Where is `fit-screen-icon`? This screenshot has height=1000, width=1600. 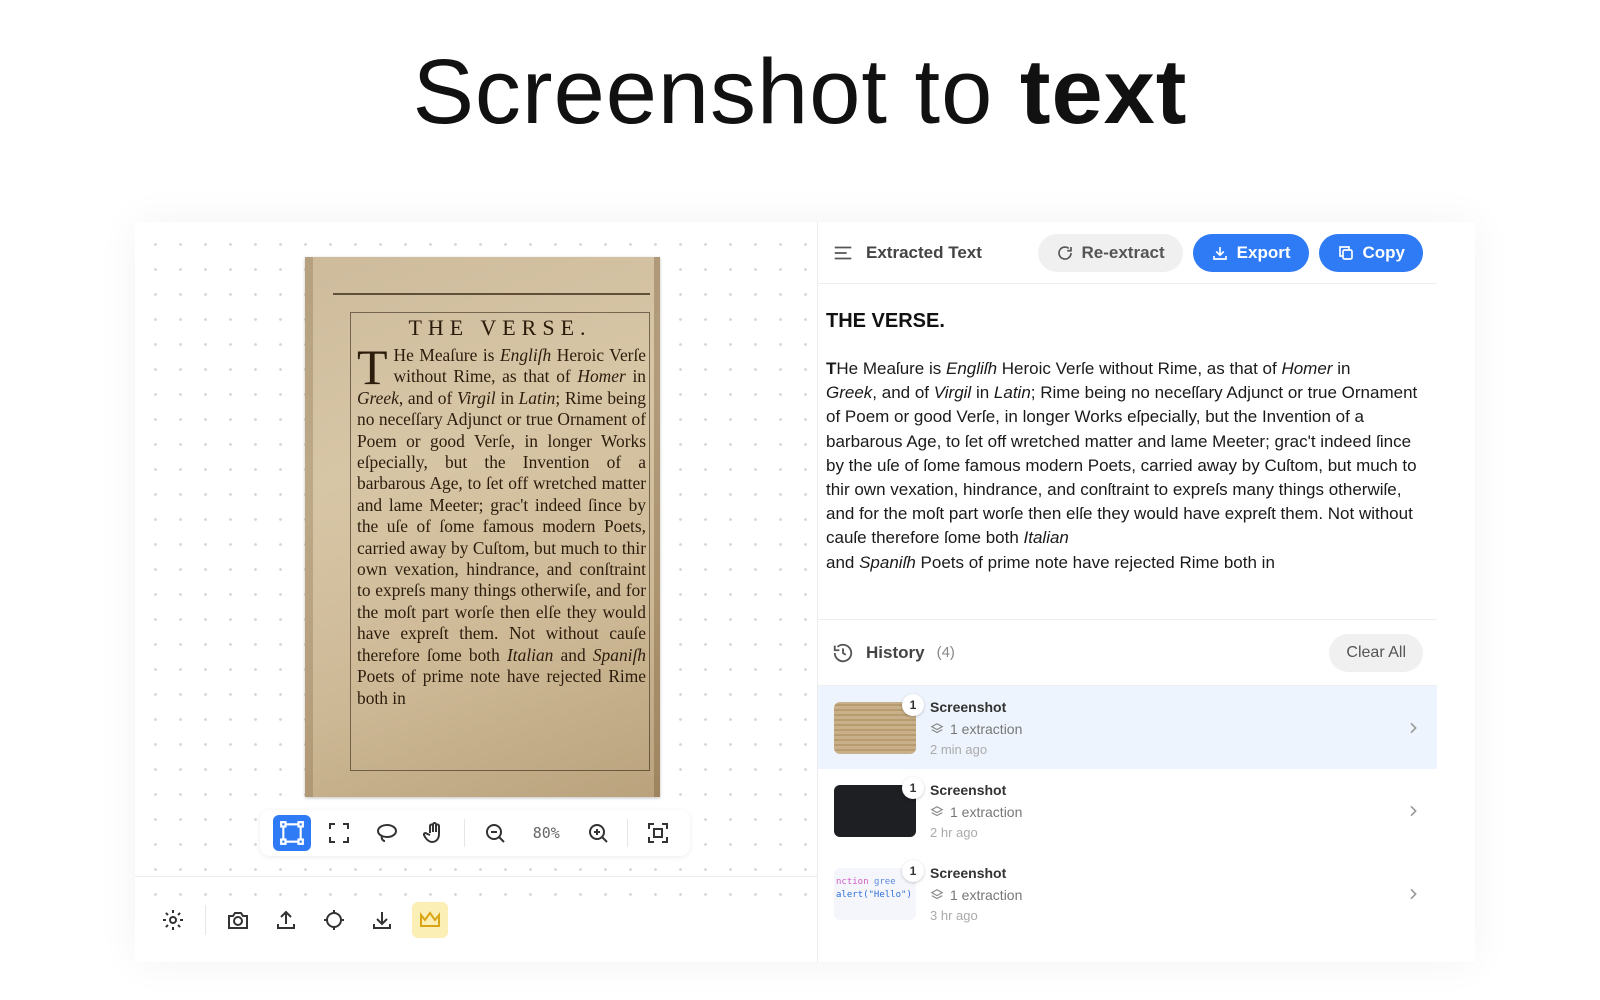
fit-screen-icon is located at coordinates (658, 833).